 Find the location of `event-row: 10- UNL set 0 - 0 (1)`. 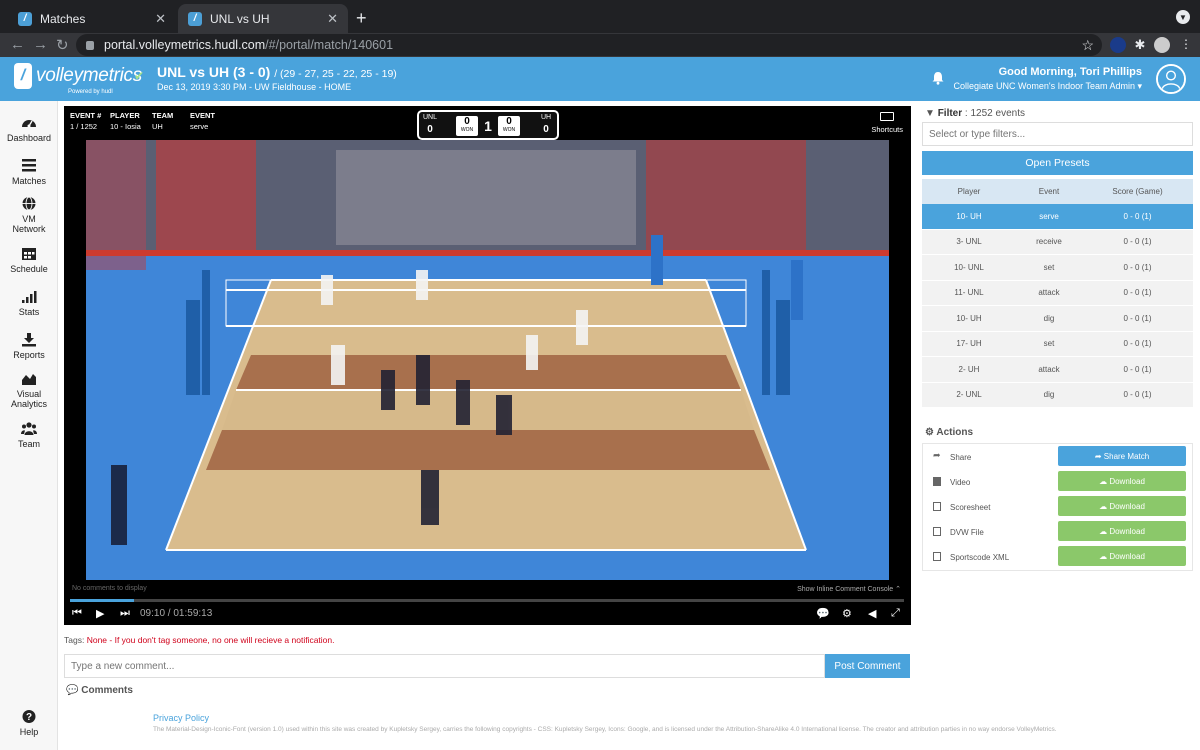

event-row: 10- UNL set 0 - 0 (1) is located at coordinates (1057, 268).